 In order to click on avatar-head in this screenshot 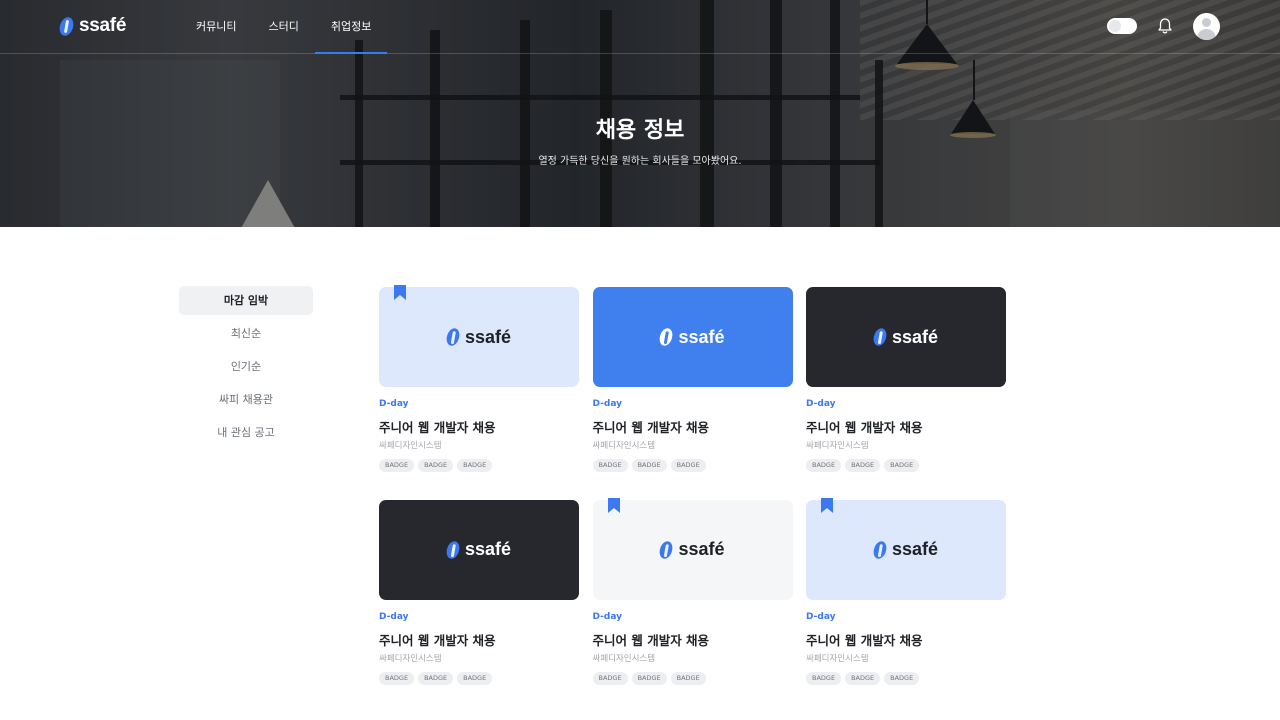, I will do `click(1206, 22)`.